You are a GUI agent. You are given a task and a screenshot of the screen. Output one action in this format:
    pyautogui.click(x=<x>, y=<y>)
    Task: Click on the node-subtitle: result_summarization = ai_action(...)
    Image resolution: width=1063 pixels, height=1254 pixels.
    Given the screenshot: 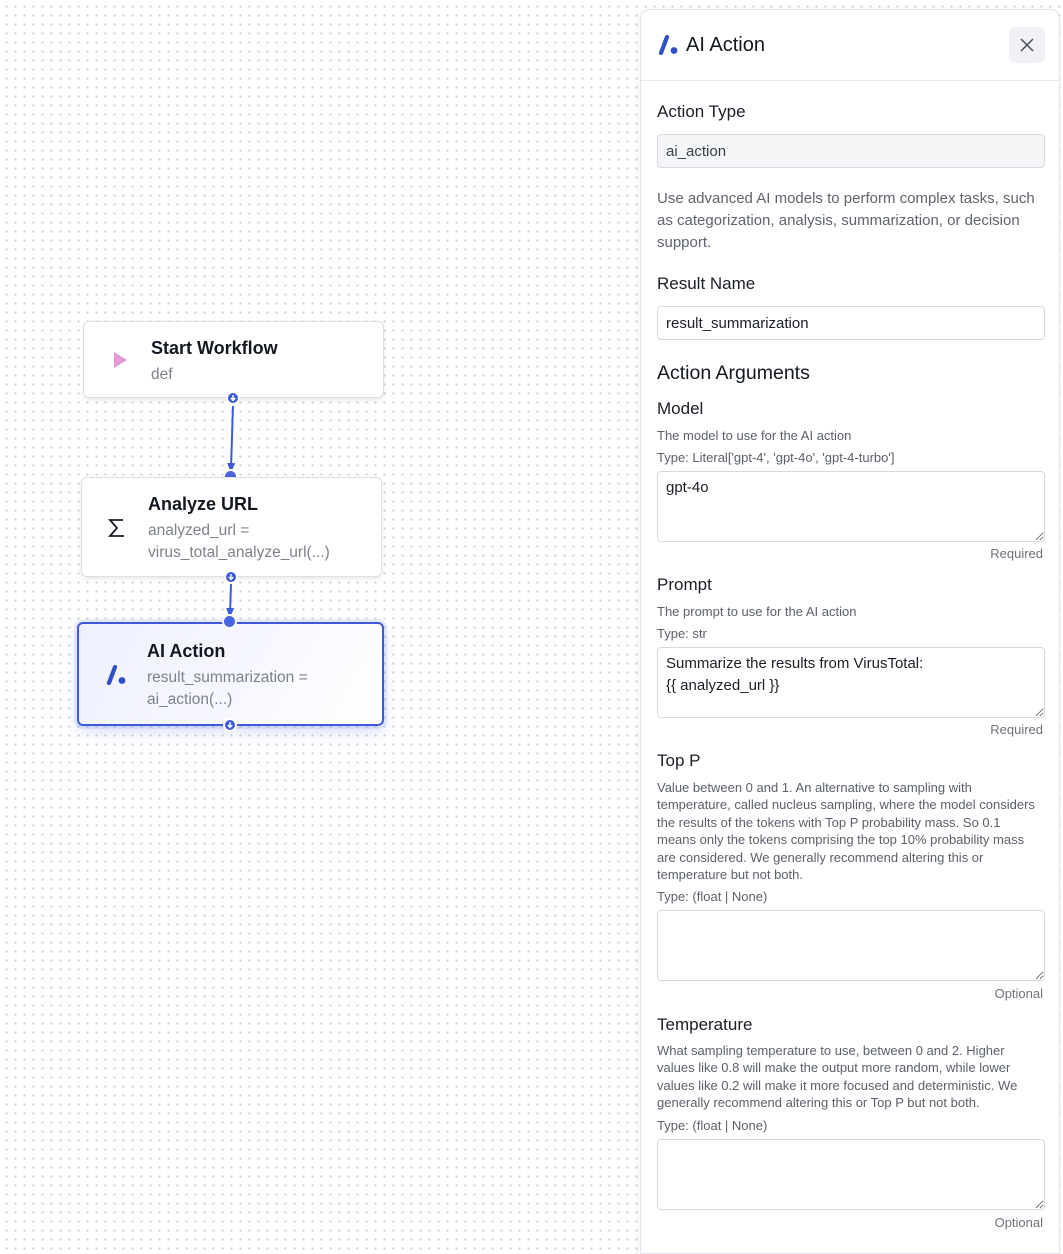 What is the action you would take?
    pyautogui.click(x=227, y=688)
    